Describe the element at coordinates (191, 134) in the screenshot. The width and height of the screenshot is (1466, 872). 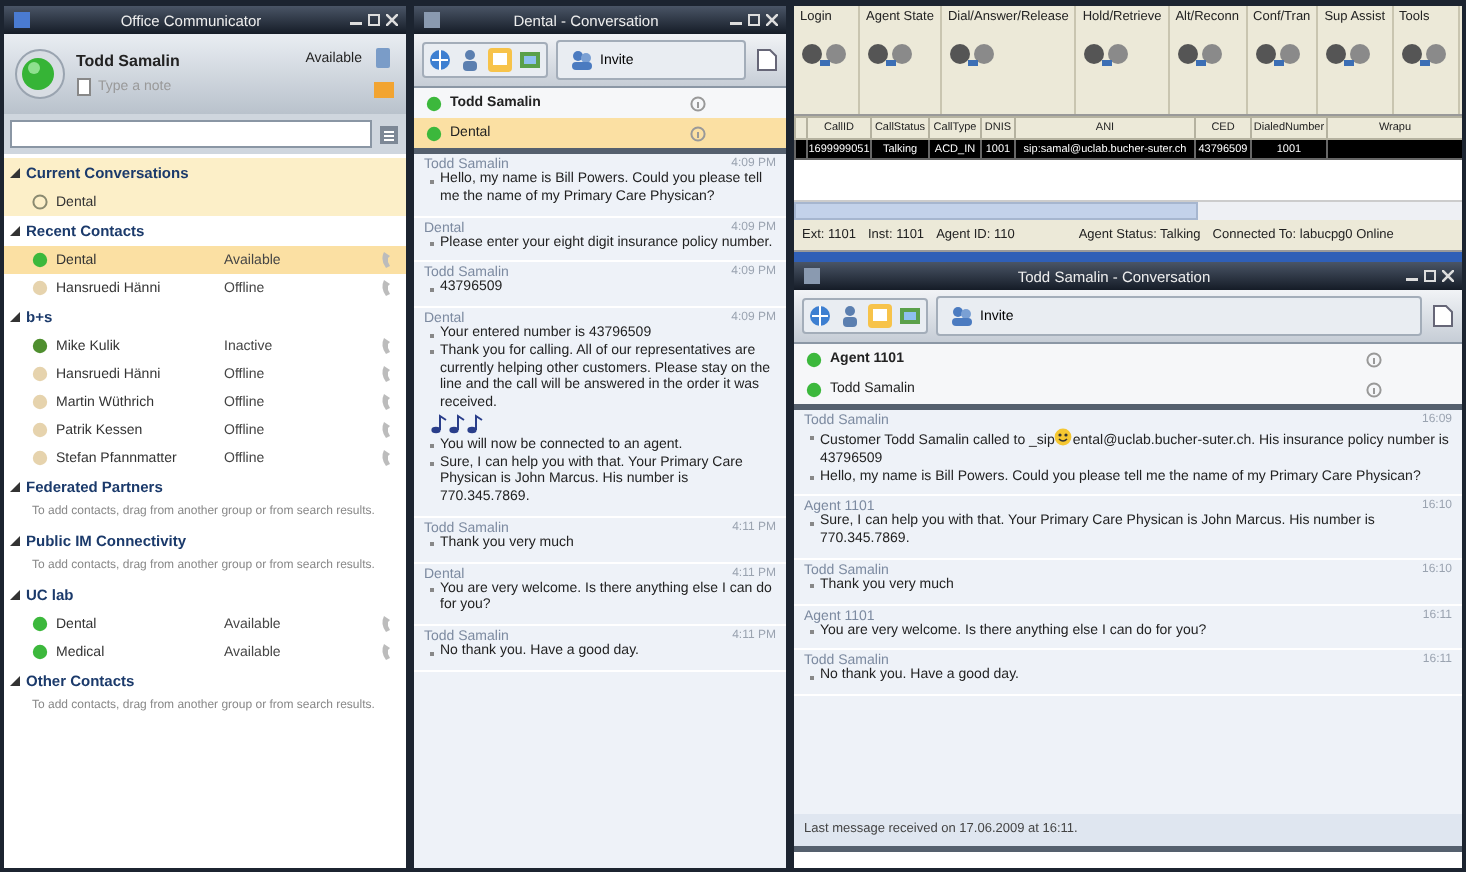
I see `search-field` at that location.